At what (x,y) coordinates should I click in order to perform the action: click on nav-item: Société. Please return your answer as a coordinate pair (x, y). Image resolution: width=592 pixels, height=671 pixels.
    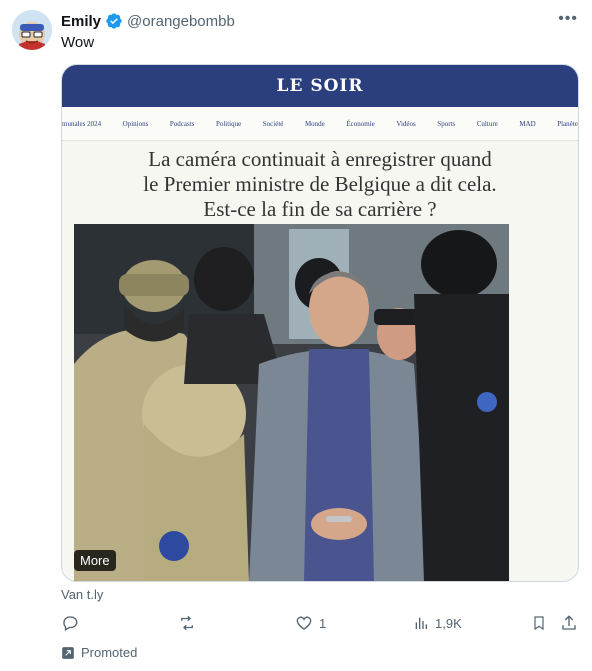
    Looking at the image, I should click on (273, 123).